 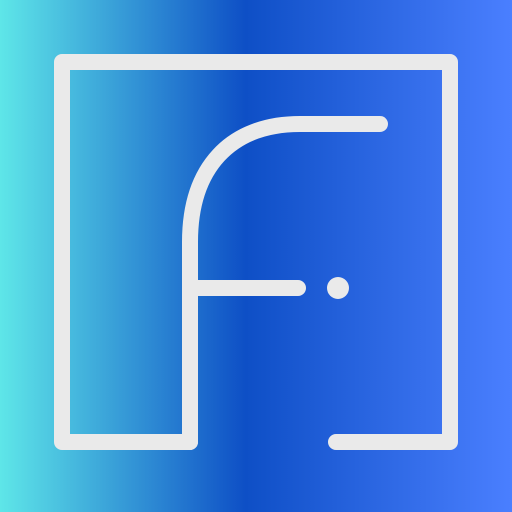 What do you see at coordinates (338, 288) in the screenshot?
I see `dot-icon` at bounding box center [338, 288].